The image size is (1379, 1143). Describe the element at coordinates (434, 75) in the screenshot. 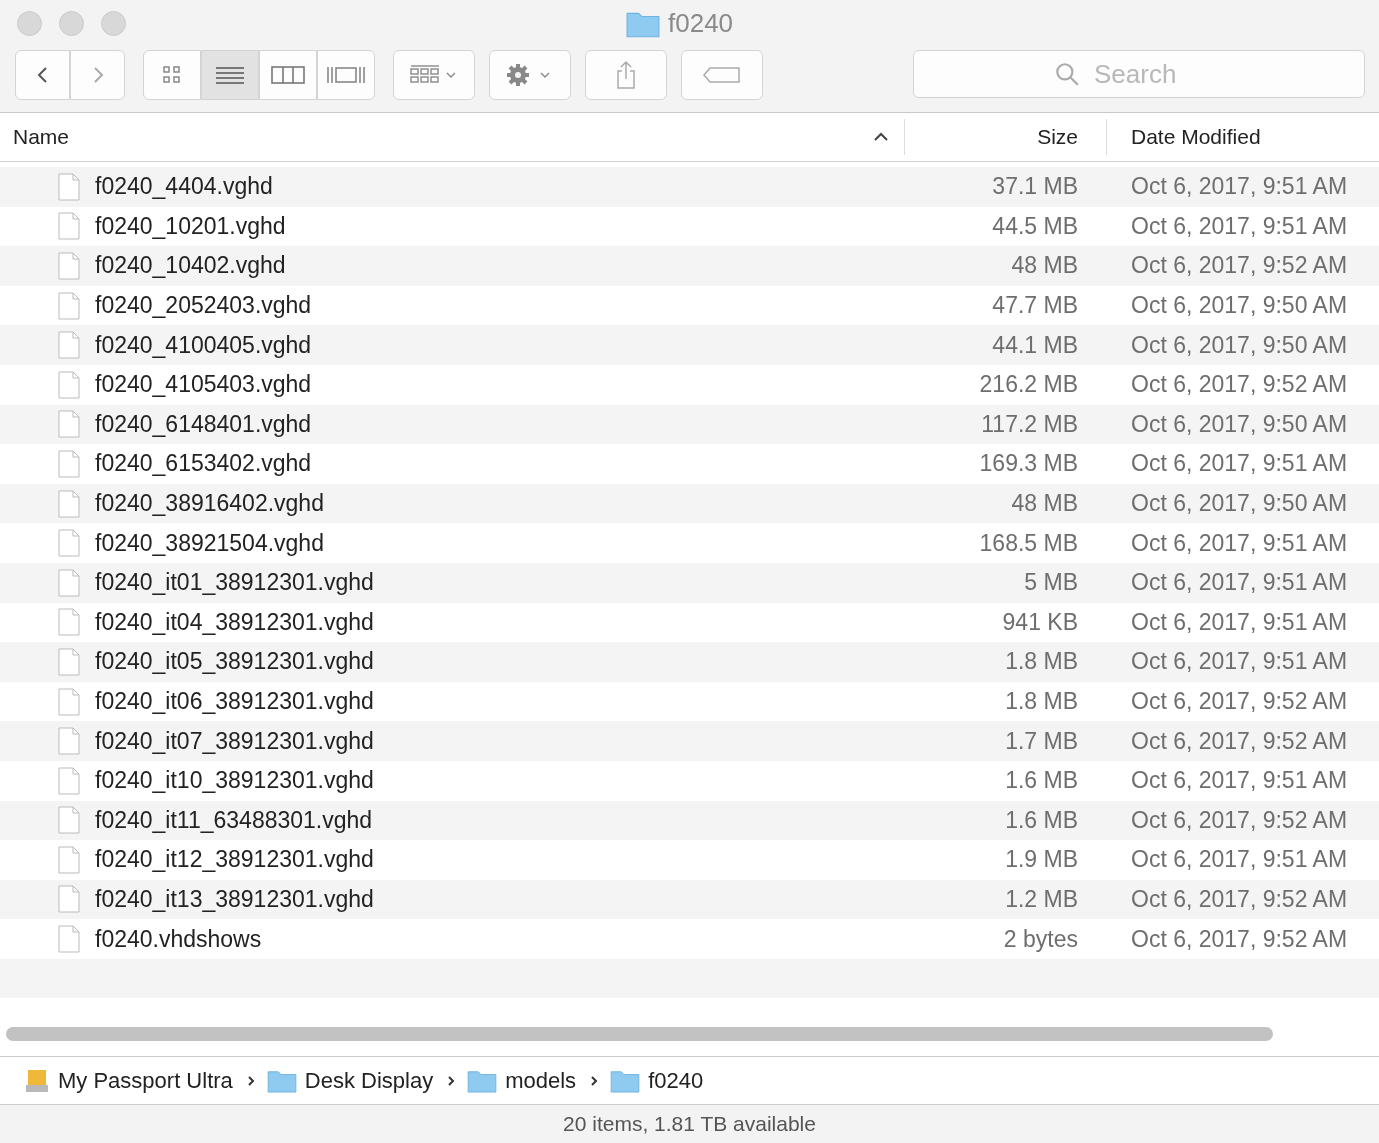

I see `arrange-button` at that location.